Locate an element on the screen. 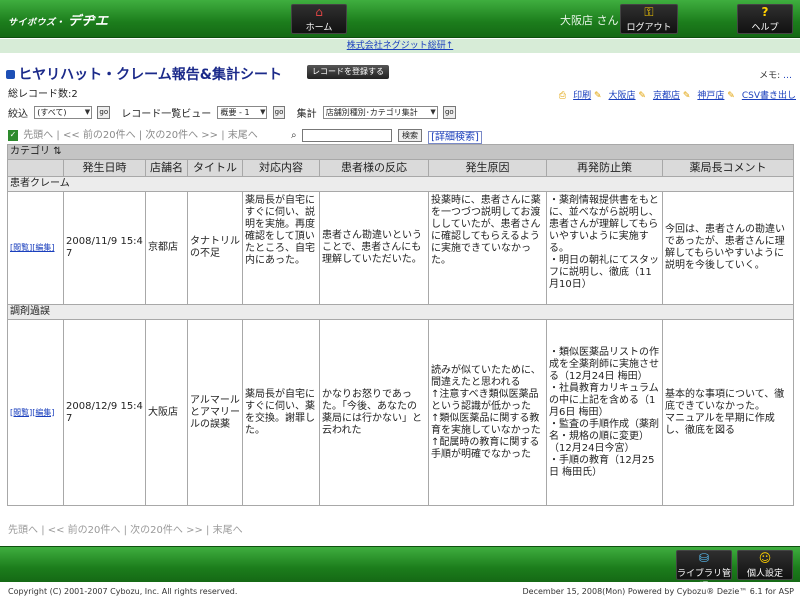 The width and height of the screenshot is (800, 609). group-name: 調剤過誤 is located at coordinates (400, 312).